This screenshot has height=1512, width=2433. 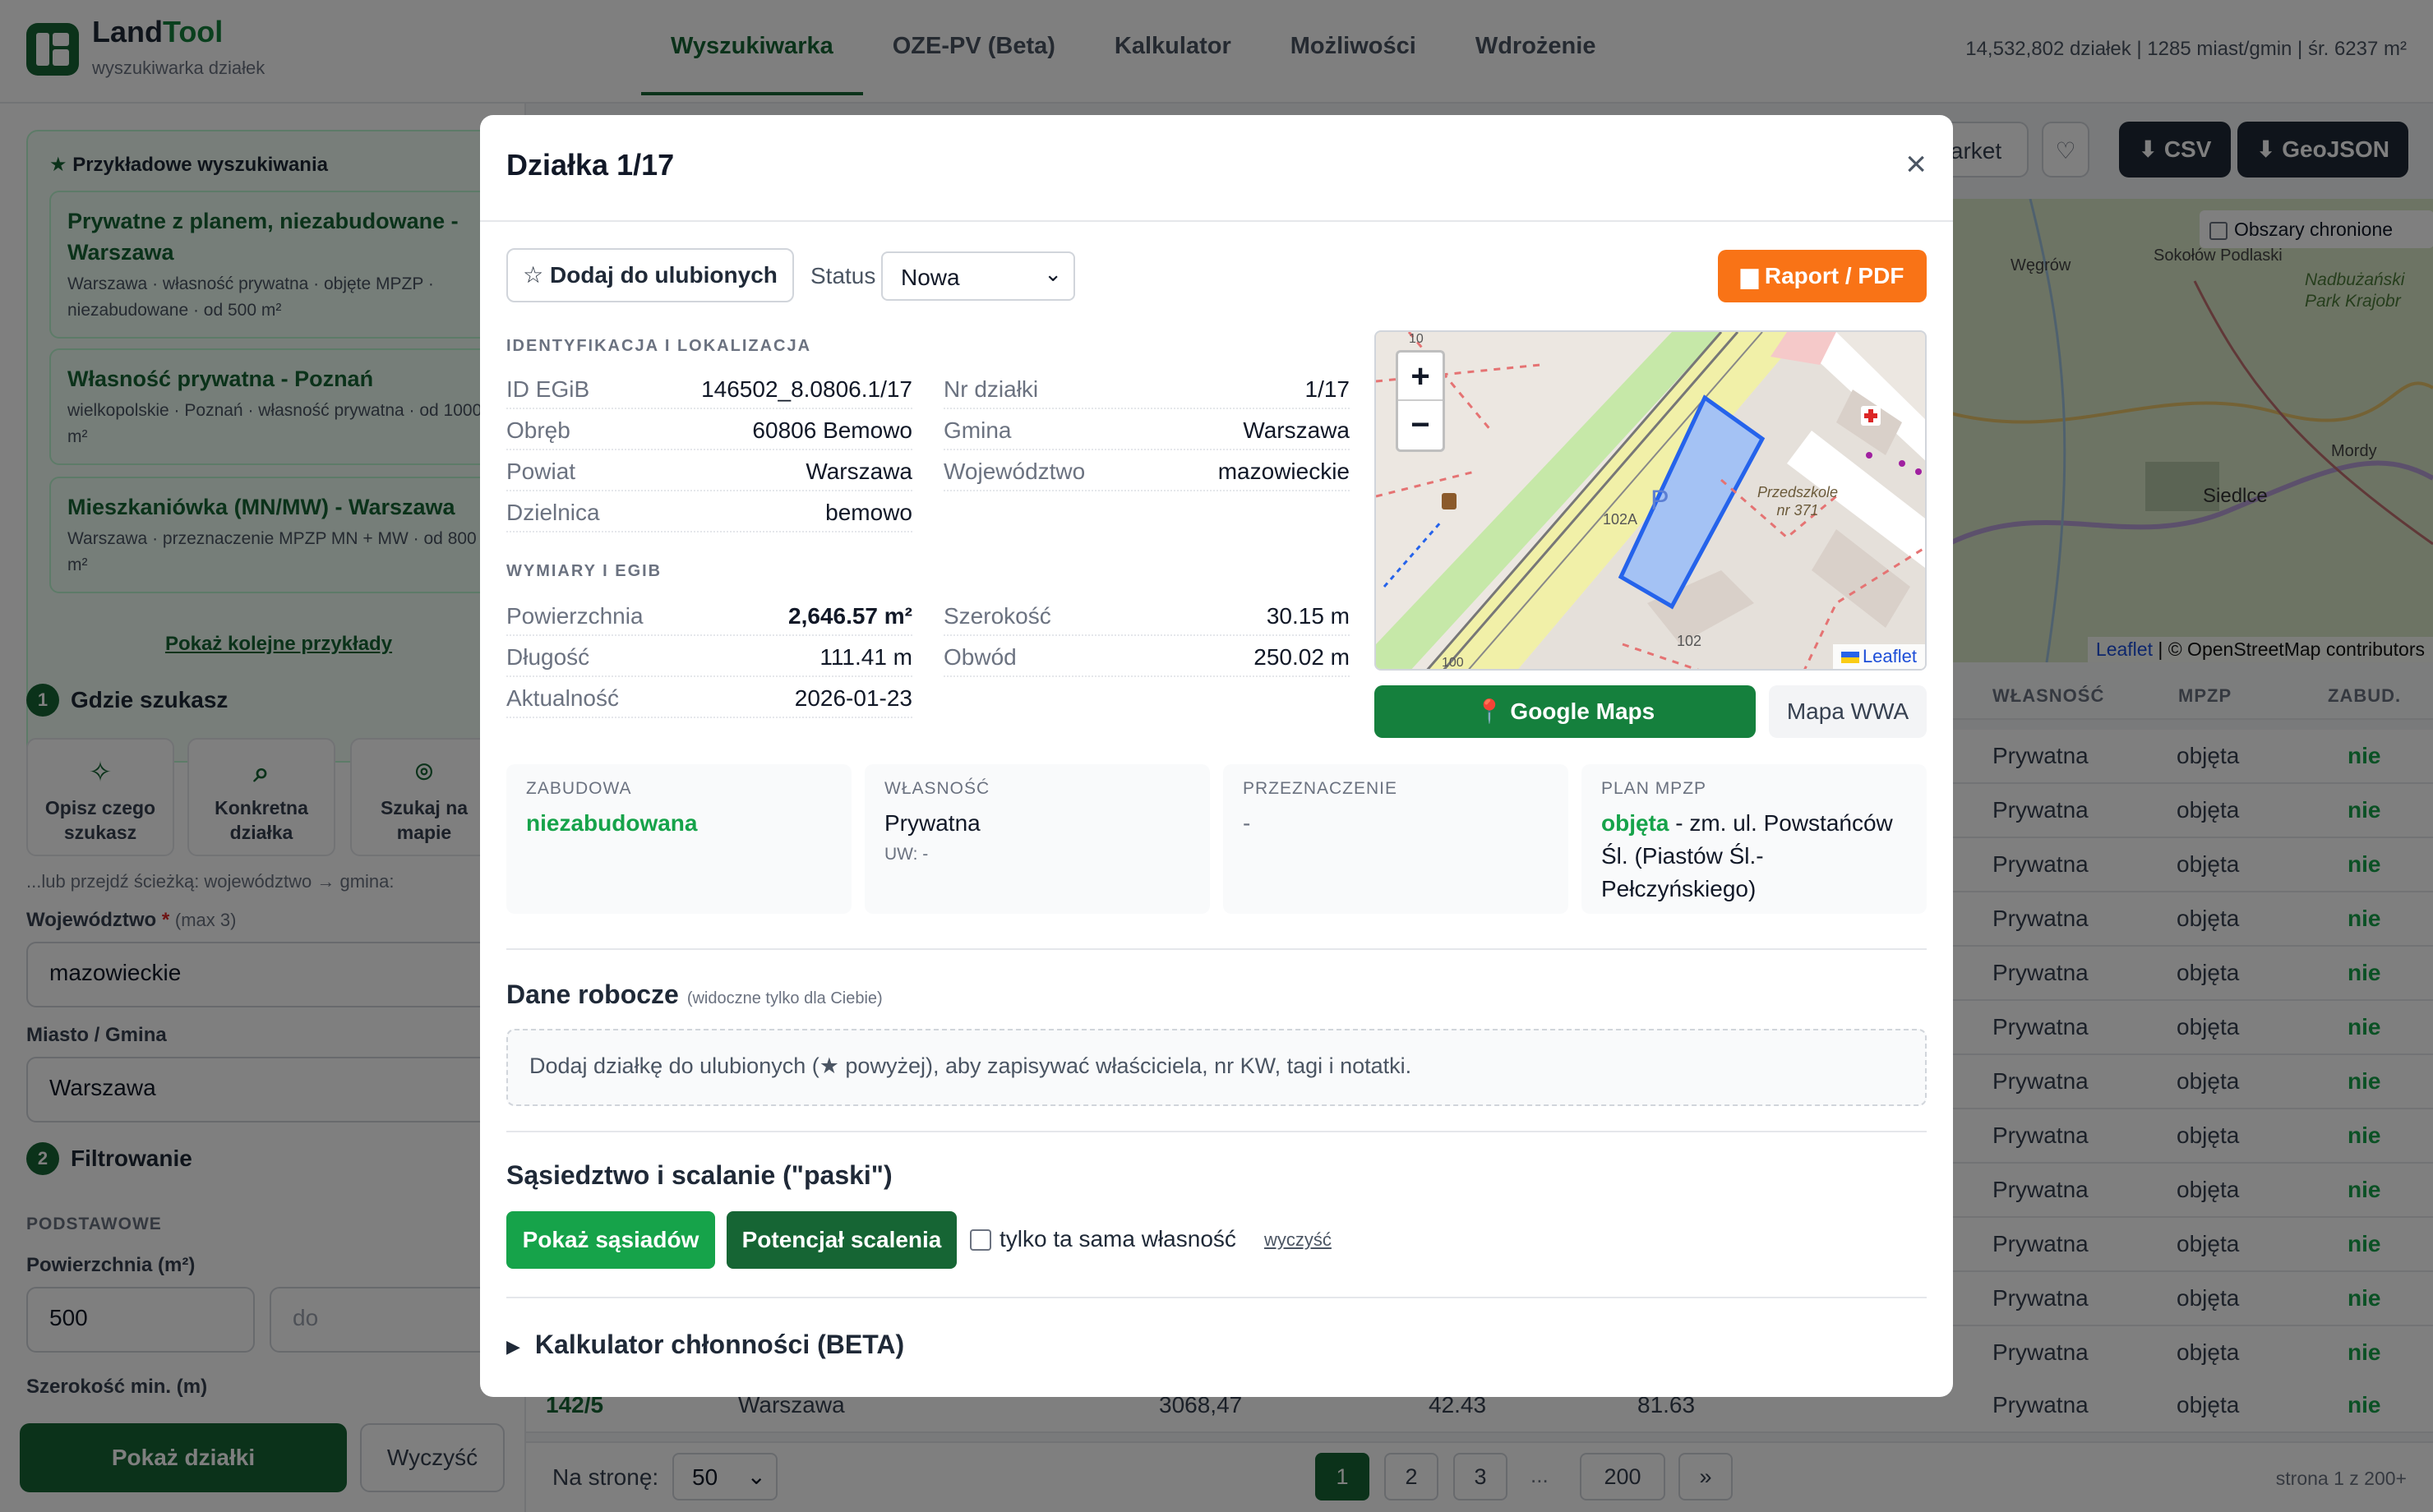 What do you see at coordinates (1420, 425) in the screenshot?
I see `zoom-out-button: −` at bounding box center [1420, 425].